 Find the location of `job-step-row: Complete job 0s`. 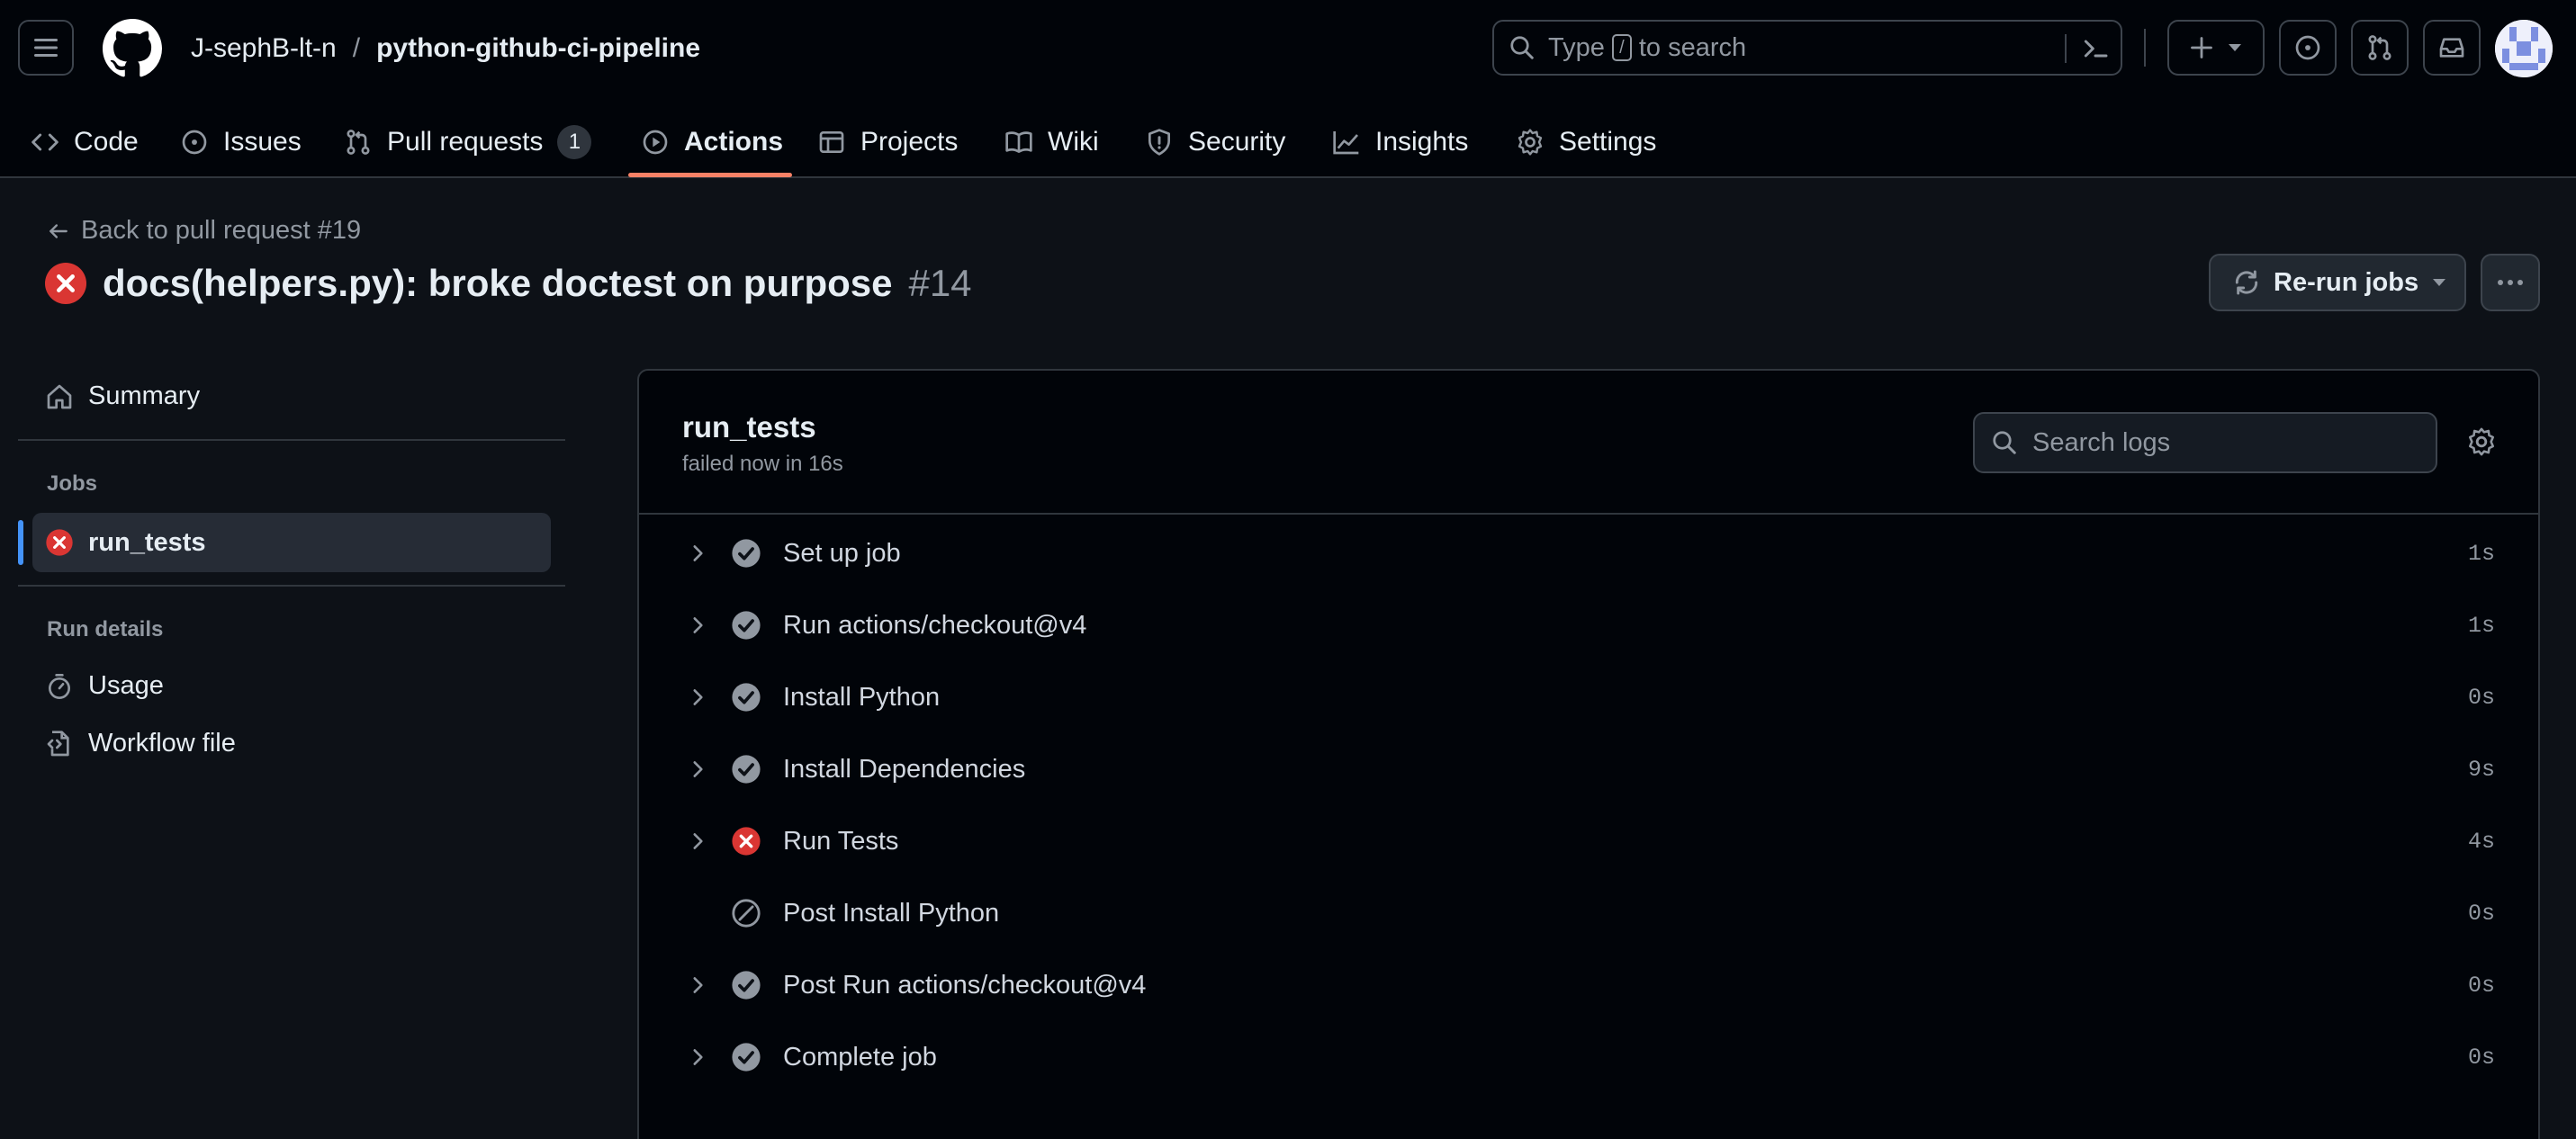

job-step-row: Complete job 0s is located at coordinates (1588, 1057).